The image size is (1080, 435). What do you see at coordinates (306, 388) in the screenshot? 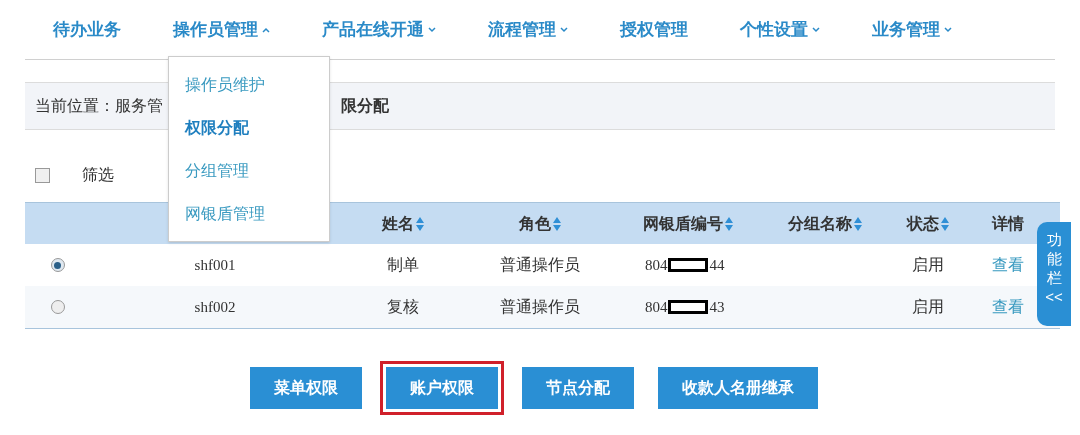
I see `action-button: 菜单权限` at bounding box center [306, 388].